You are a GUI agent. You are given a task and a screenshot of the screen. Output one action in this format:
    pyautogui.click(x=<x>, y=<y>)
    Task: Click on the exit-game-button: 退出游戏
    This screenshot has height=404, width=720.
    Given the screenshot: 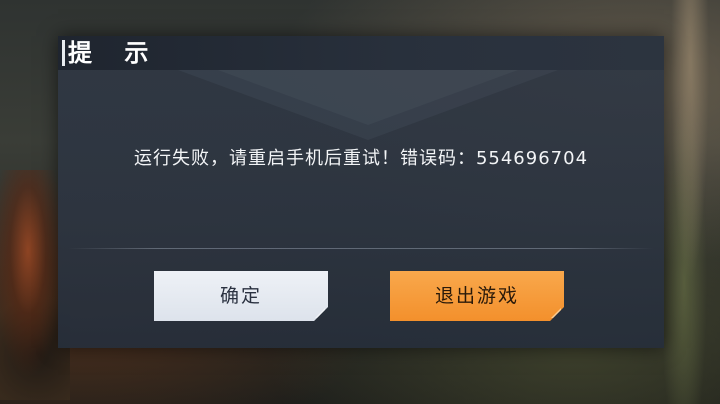 What is the action you would take?
    pyautogui.click(x=477, y=296)
    